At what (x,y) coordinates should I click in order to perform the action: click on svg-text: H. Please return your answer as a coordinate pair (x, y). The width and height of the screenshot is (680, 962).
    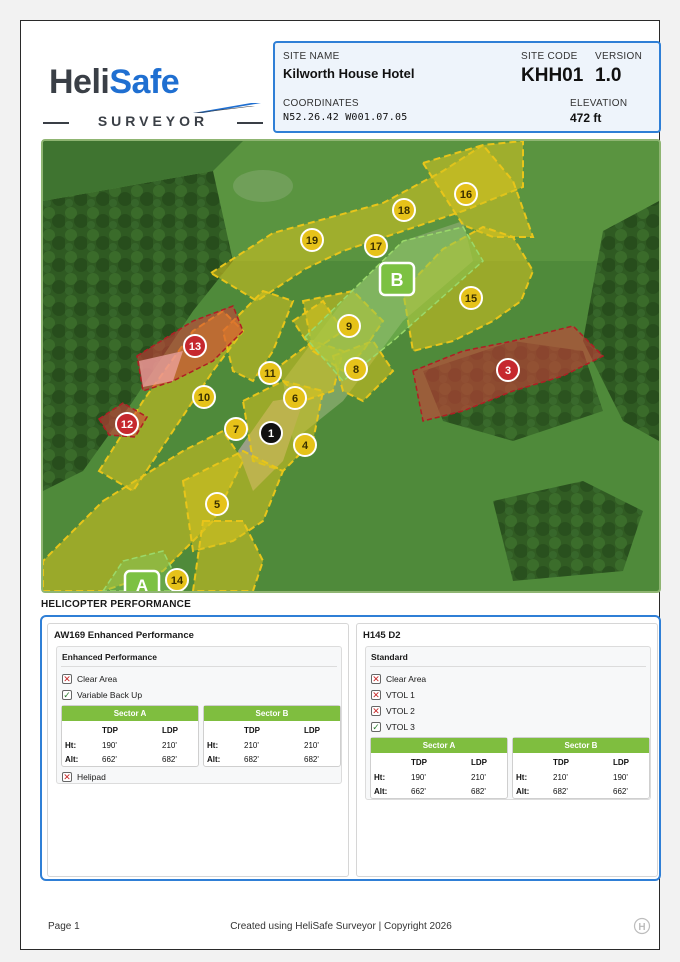
    Looking at the image, I should click on (641, 927).